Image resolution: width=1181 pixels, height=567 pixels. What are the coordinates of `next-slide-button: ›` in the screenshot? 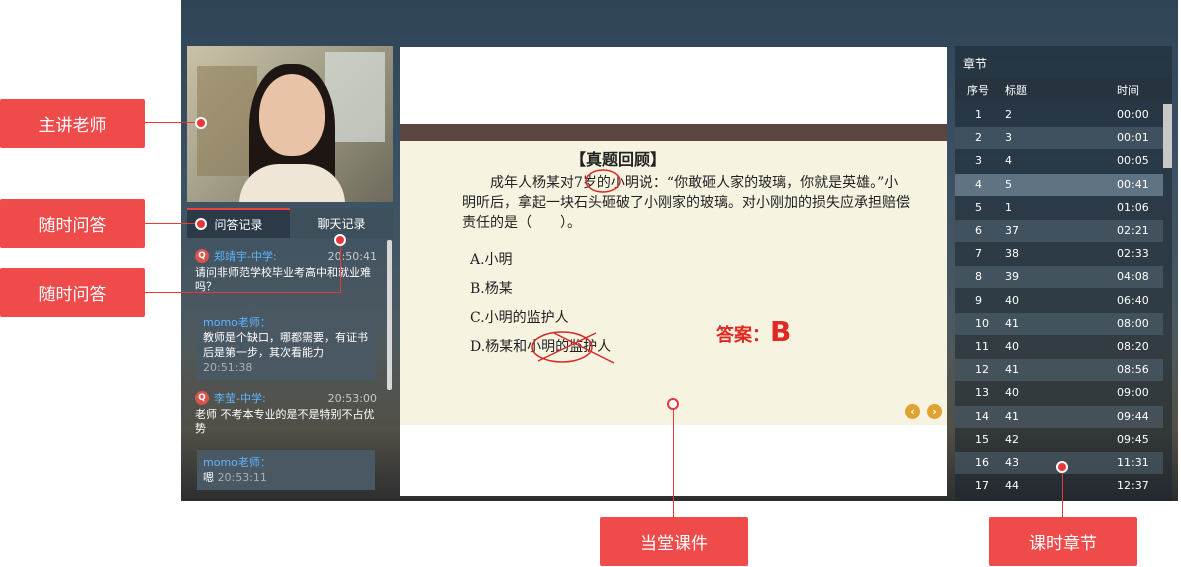 It's located at (934, 411).